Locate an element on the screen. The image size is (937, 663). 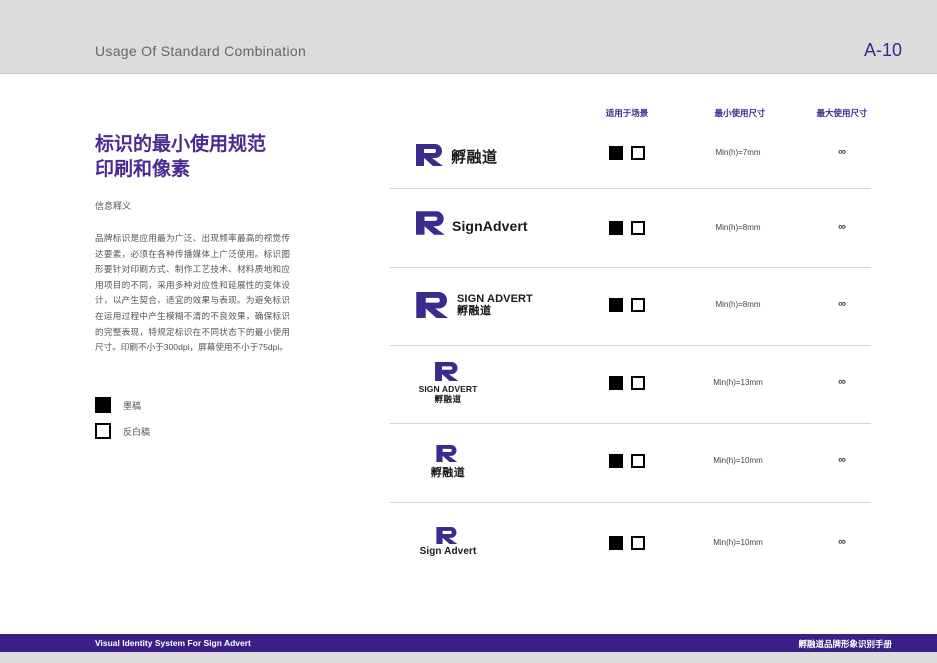
brand-name-en: Sign Advert is located at coordinates (448, 551).